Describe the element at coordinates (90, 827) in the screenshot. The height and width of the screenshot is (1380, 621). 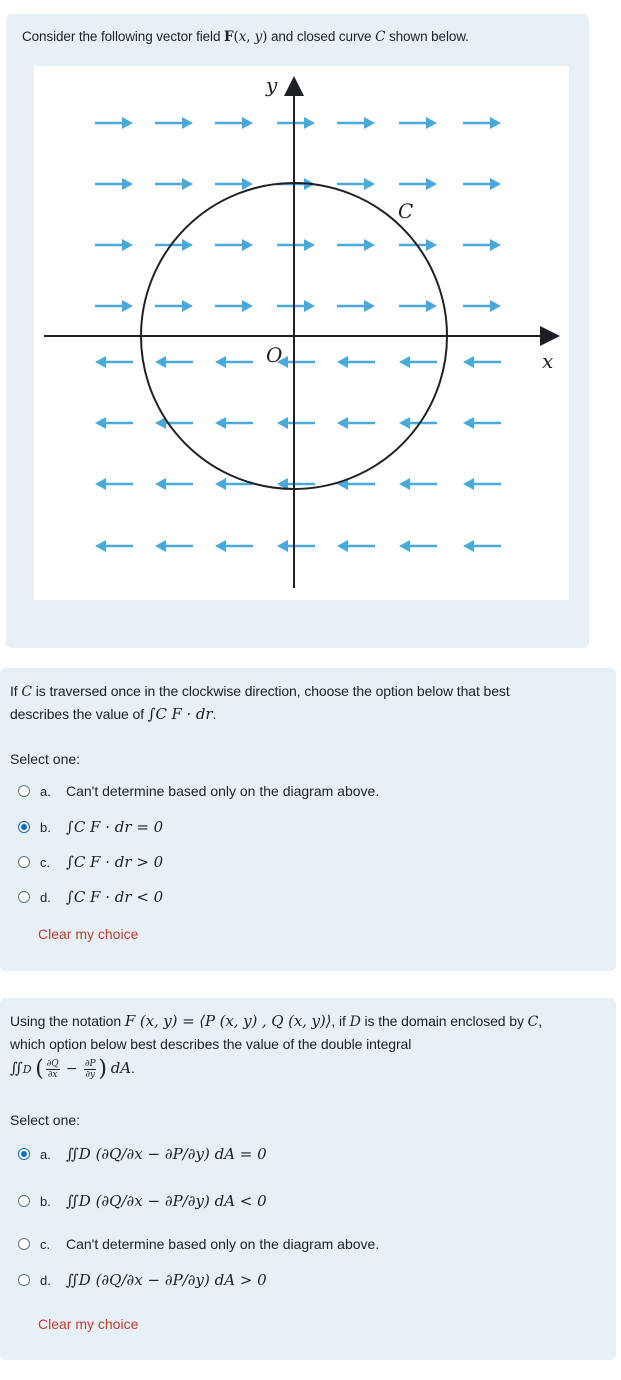
I see `option-b: b. ∫C F · dr = 0` at that location.